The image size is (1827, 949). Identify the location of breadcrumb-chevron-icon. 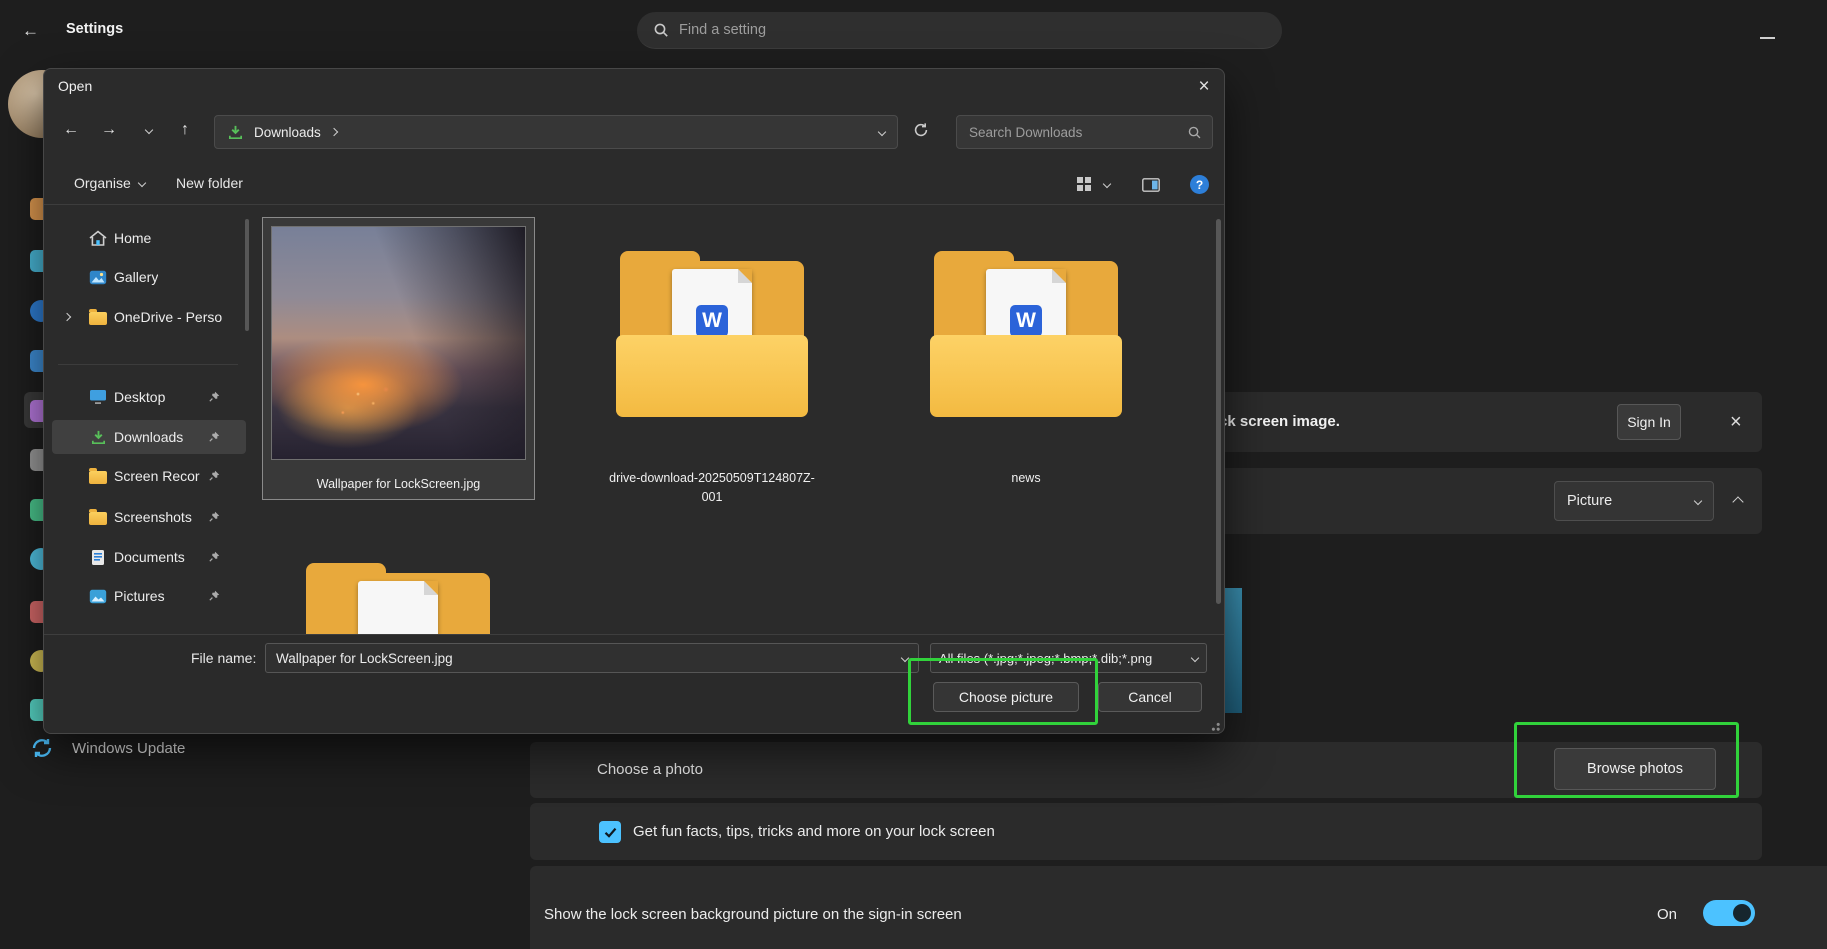
(334, 132).